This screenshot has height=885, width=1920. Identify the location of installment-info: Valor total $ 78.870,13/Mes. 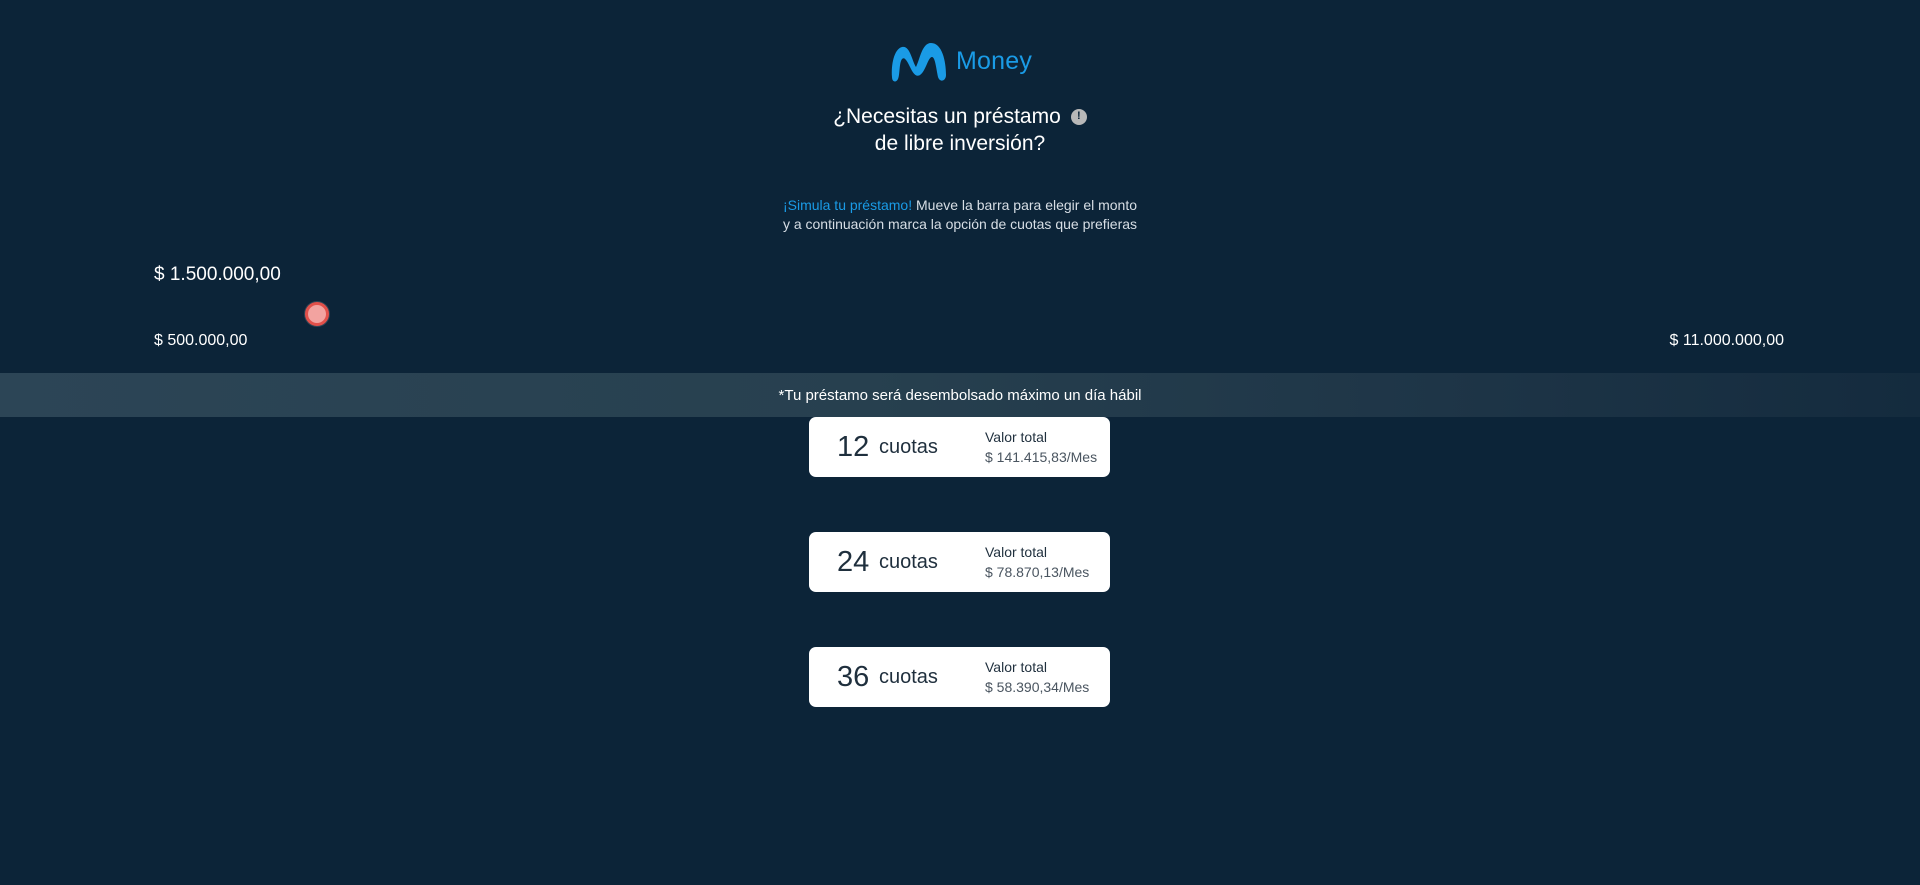
(1037, 562).